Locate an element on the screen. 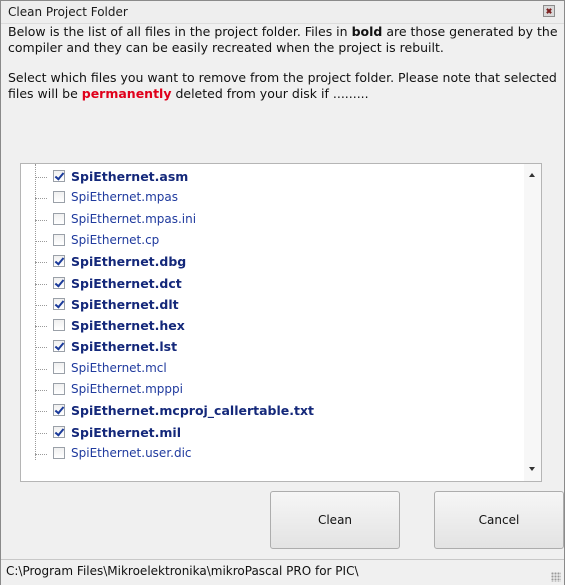  scroll-down-arrow-icon is located at coordinates (532, 469).